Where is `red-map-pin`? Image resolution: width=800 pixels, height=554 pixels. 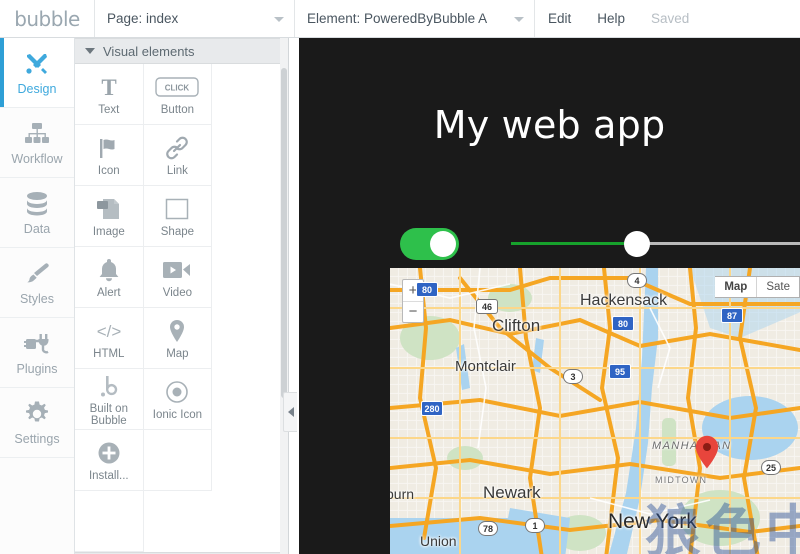 red-map-pin is located at coordinates (707, 452).